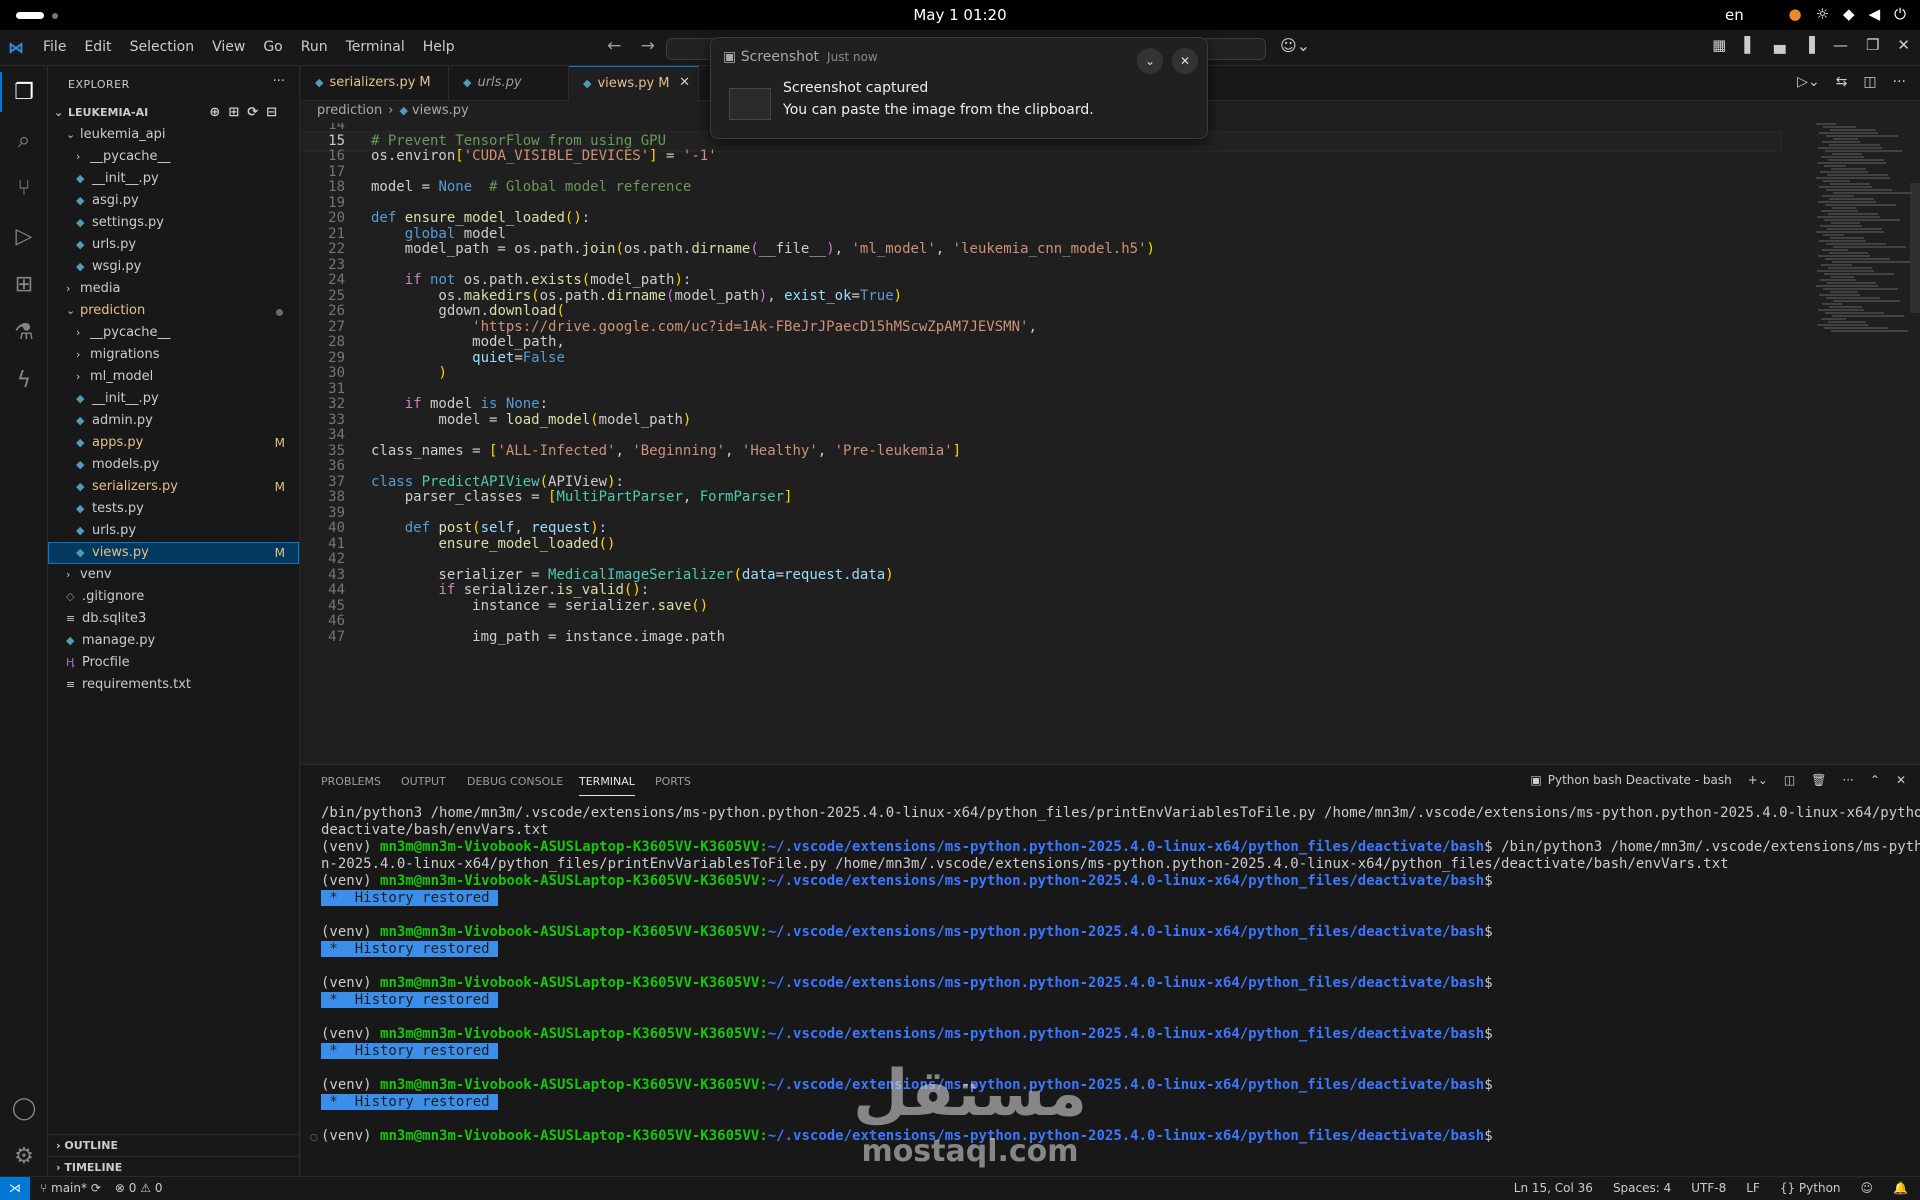 This screenshot has width=1920, height=1200. I want to click on extensions-icon: ⊞, so click(24, 284).